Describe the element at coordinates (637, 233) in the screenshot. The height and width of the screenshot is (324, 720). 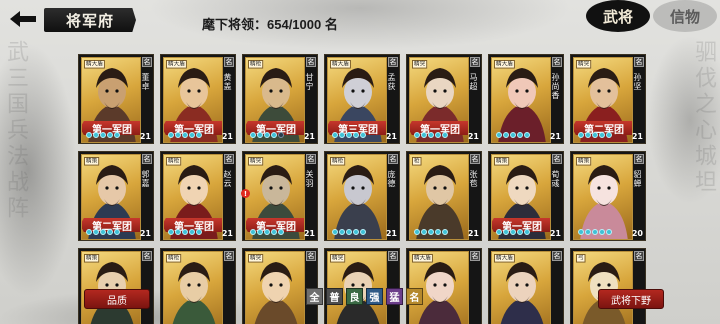
I see `general-level: 20` at that location.